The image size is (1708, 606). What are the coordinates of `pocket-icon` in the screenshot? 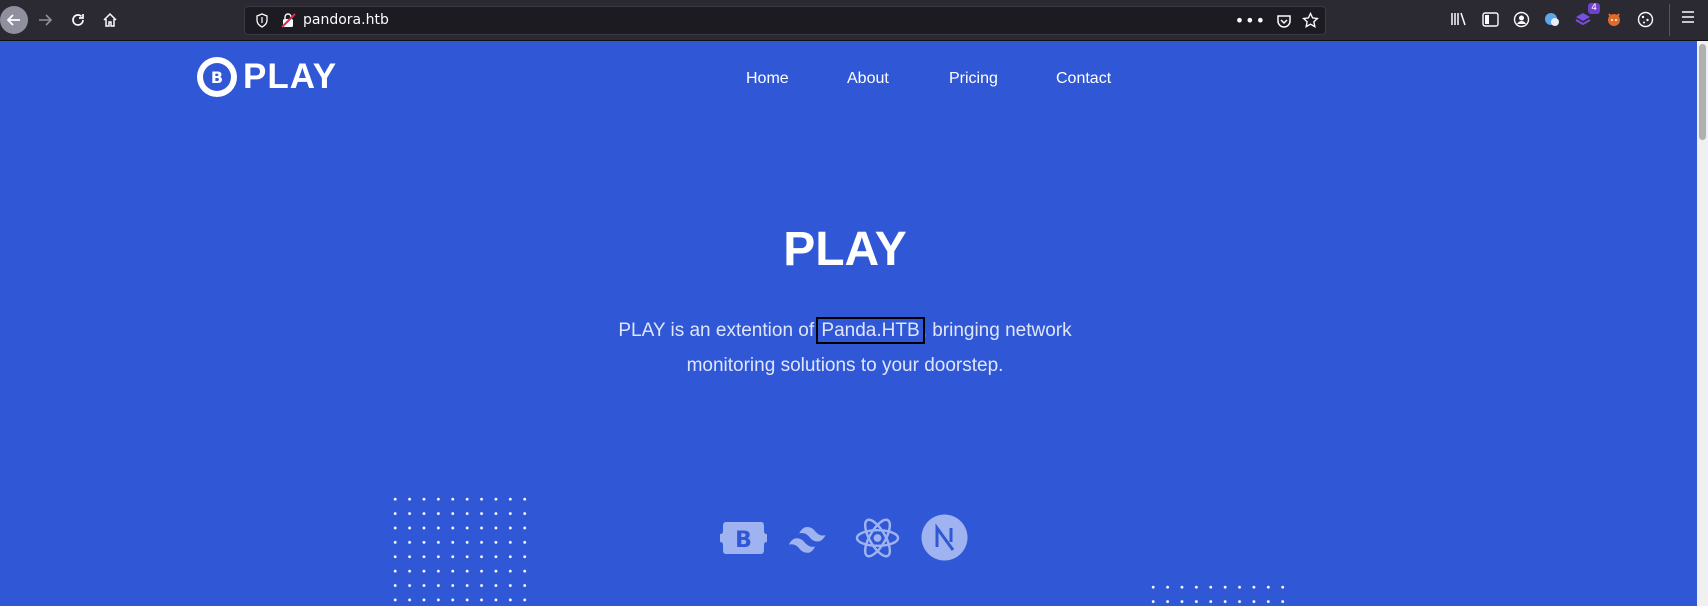 It's located at (1284, 21).